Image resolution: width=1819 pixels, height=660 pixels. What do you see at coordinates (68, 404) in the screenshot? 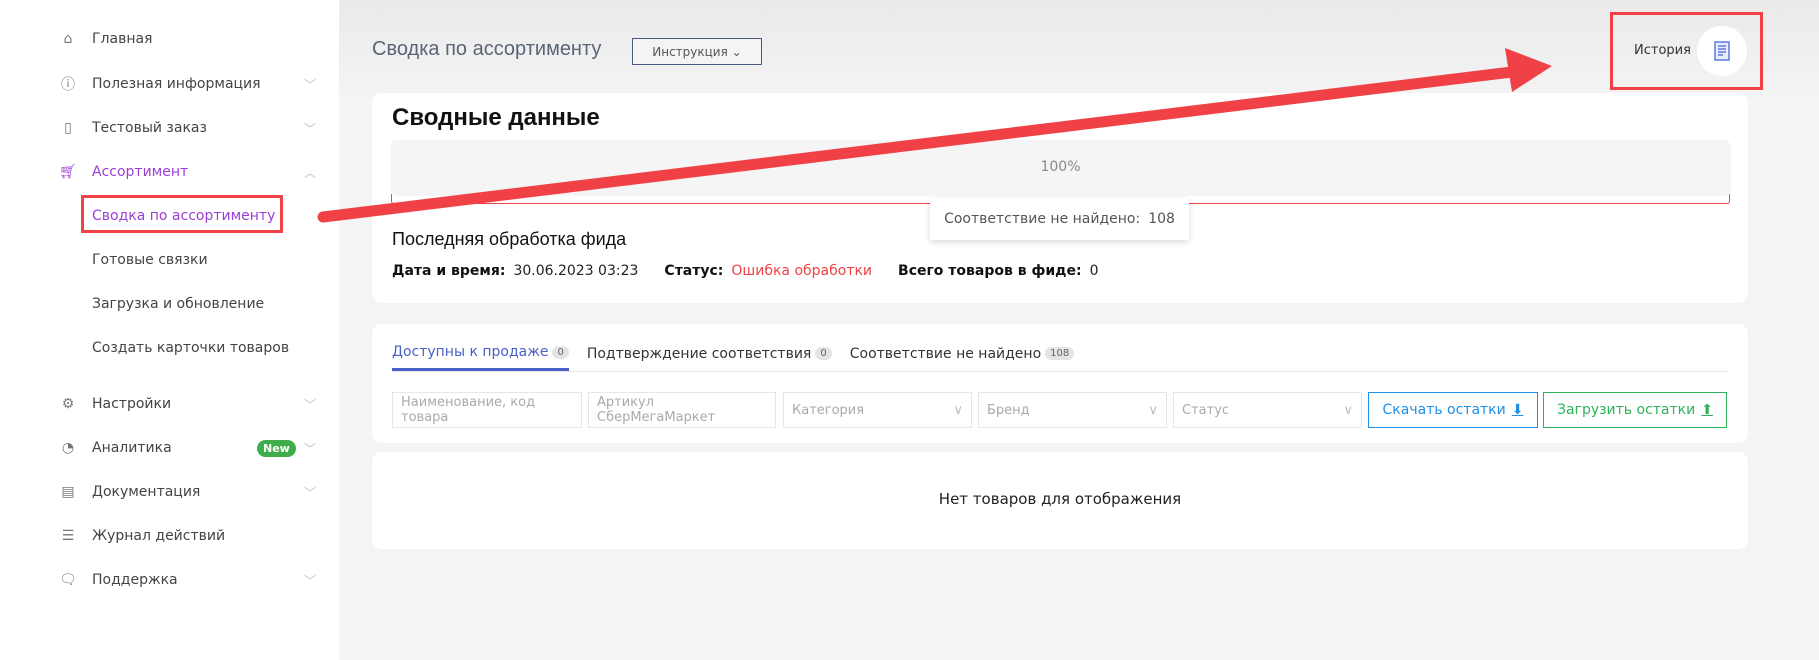
I see `gear-icon: ⚙` at bounding box center [68, 404].